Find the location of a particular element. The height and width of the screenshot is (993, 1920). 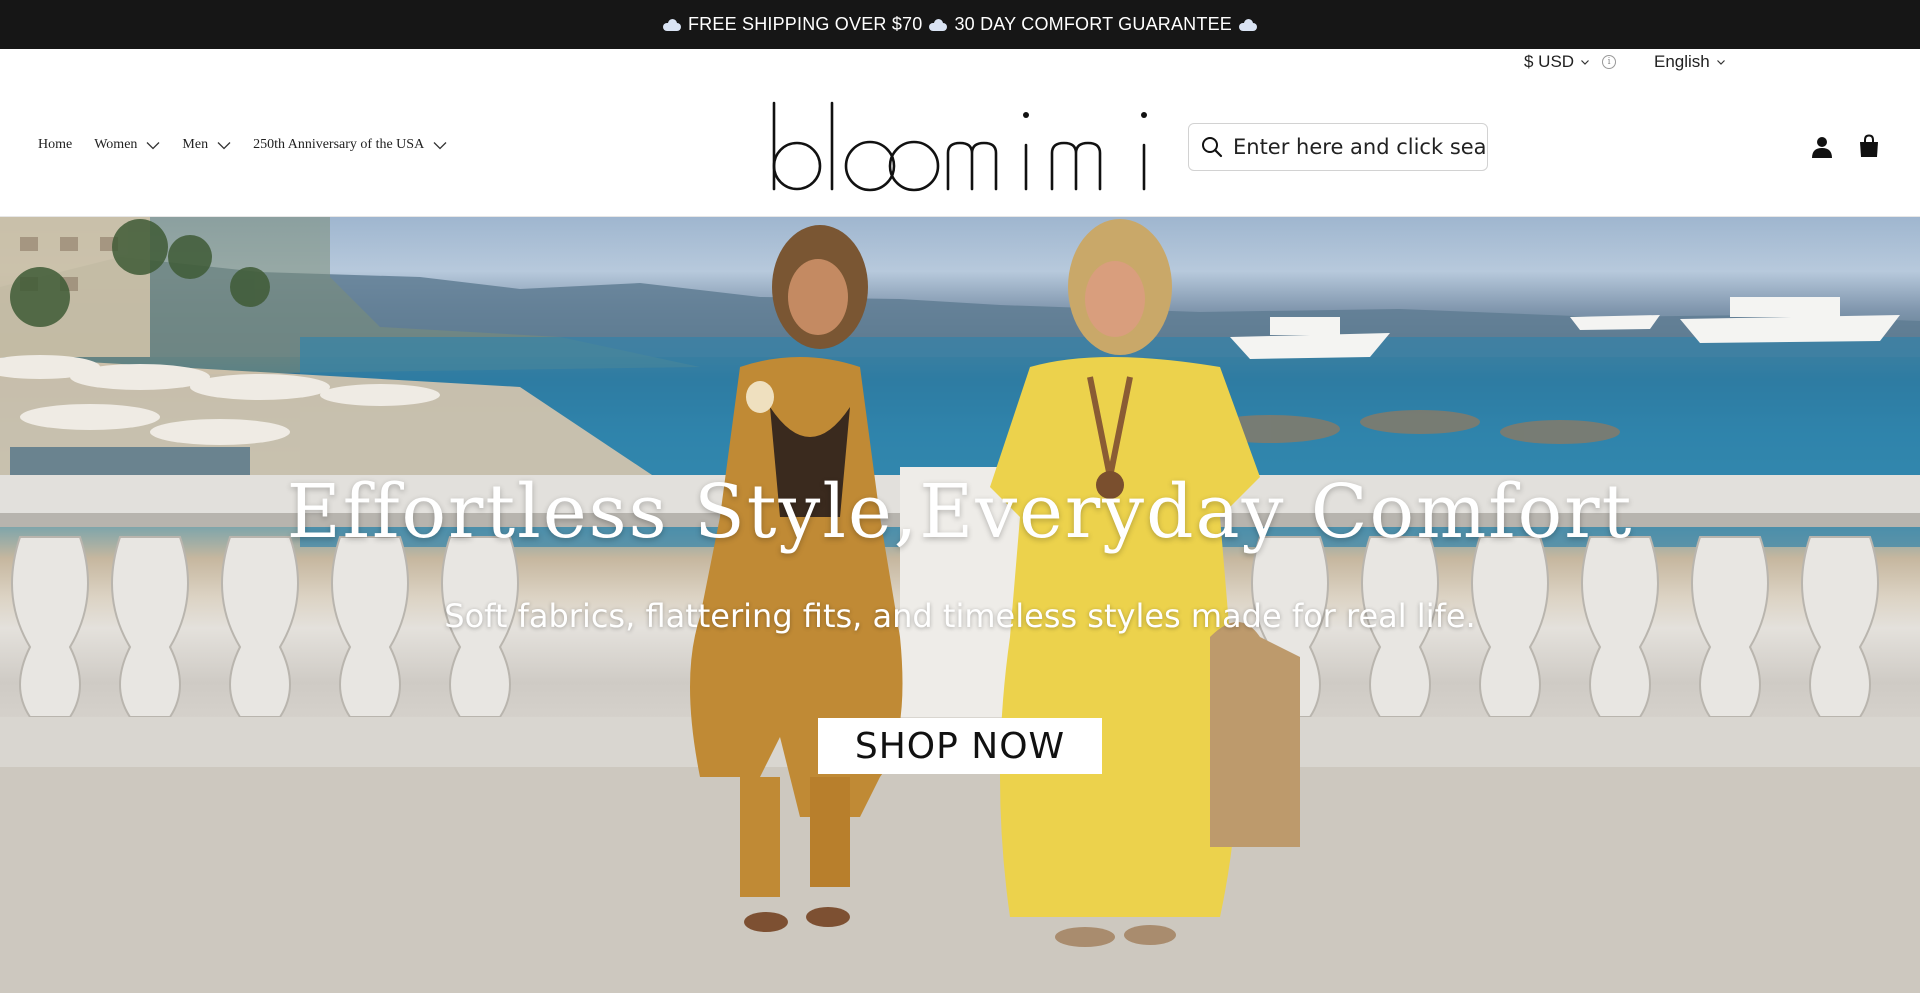

nav-item-label: Home is located at coordinates (55, 144).